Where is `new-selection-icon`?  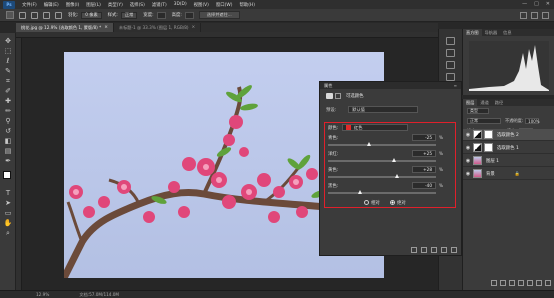 new-selection-icon is located at coordinates (22, 15).